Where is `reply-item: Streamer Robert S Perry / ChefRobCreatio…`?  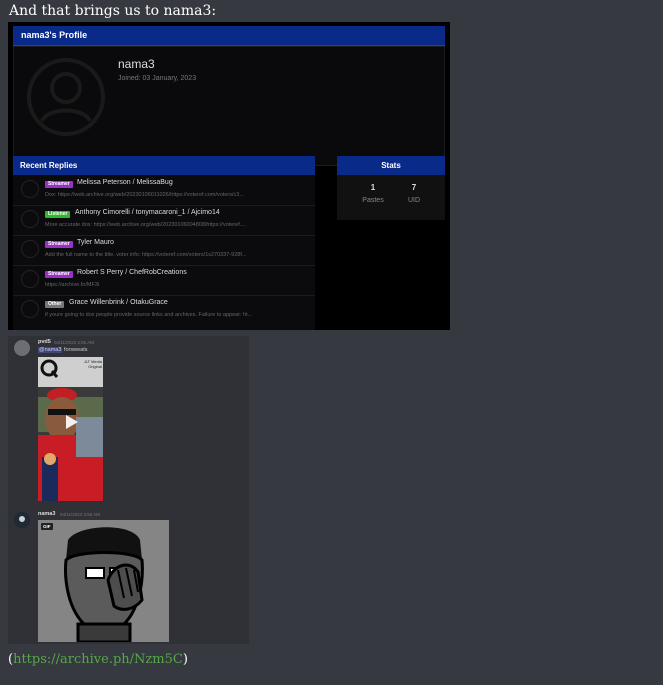 reply-item: Streamer Robert S Perry / ChefRobCreatio… is located at coordinates (164, 280).